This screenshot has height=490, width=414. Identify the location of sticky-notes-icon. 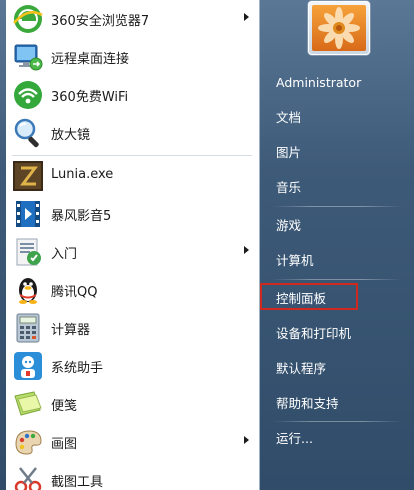
(28, 404).